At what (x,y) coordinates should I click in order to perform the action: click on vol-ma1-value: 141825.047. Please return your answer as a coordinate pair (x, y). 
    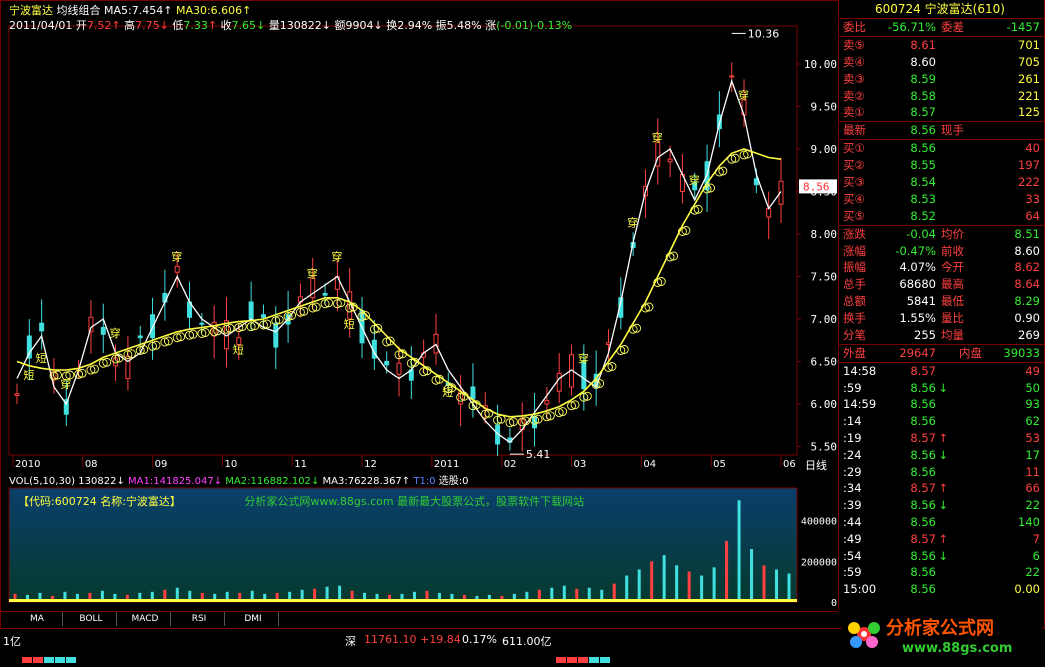
    Looking at the image, I should click on (183, 481).